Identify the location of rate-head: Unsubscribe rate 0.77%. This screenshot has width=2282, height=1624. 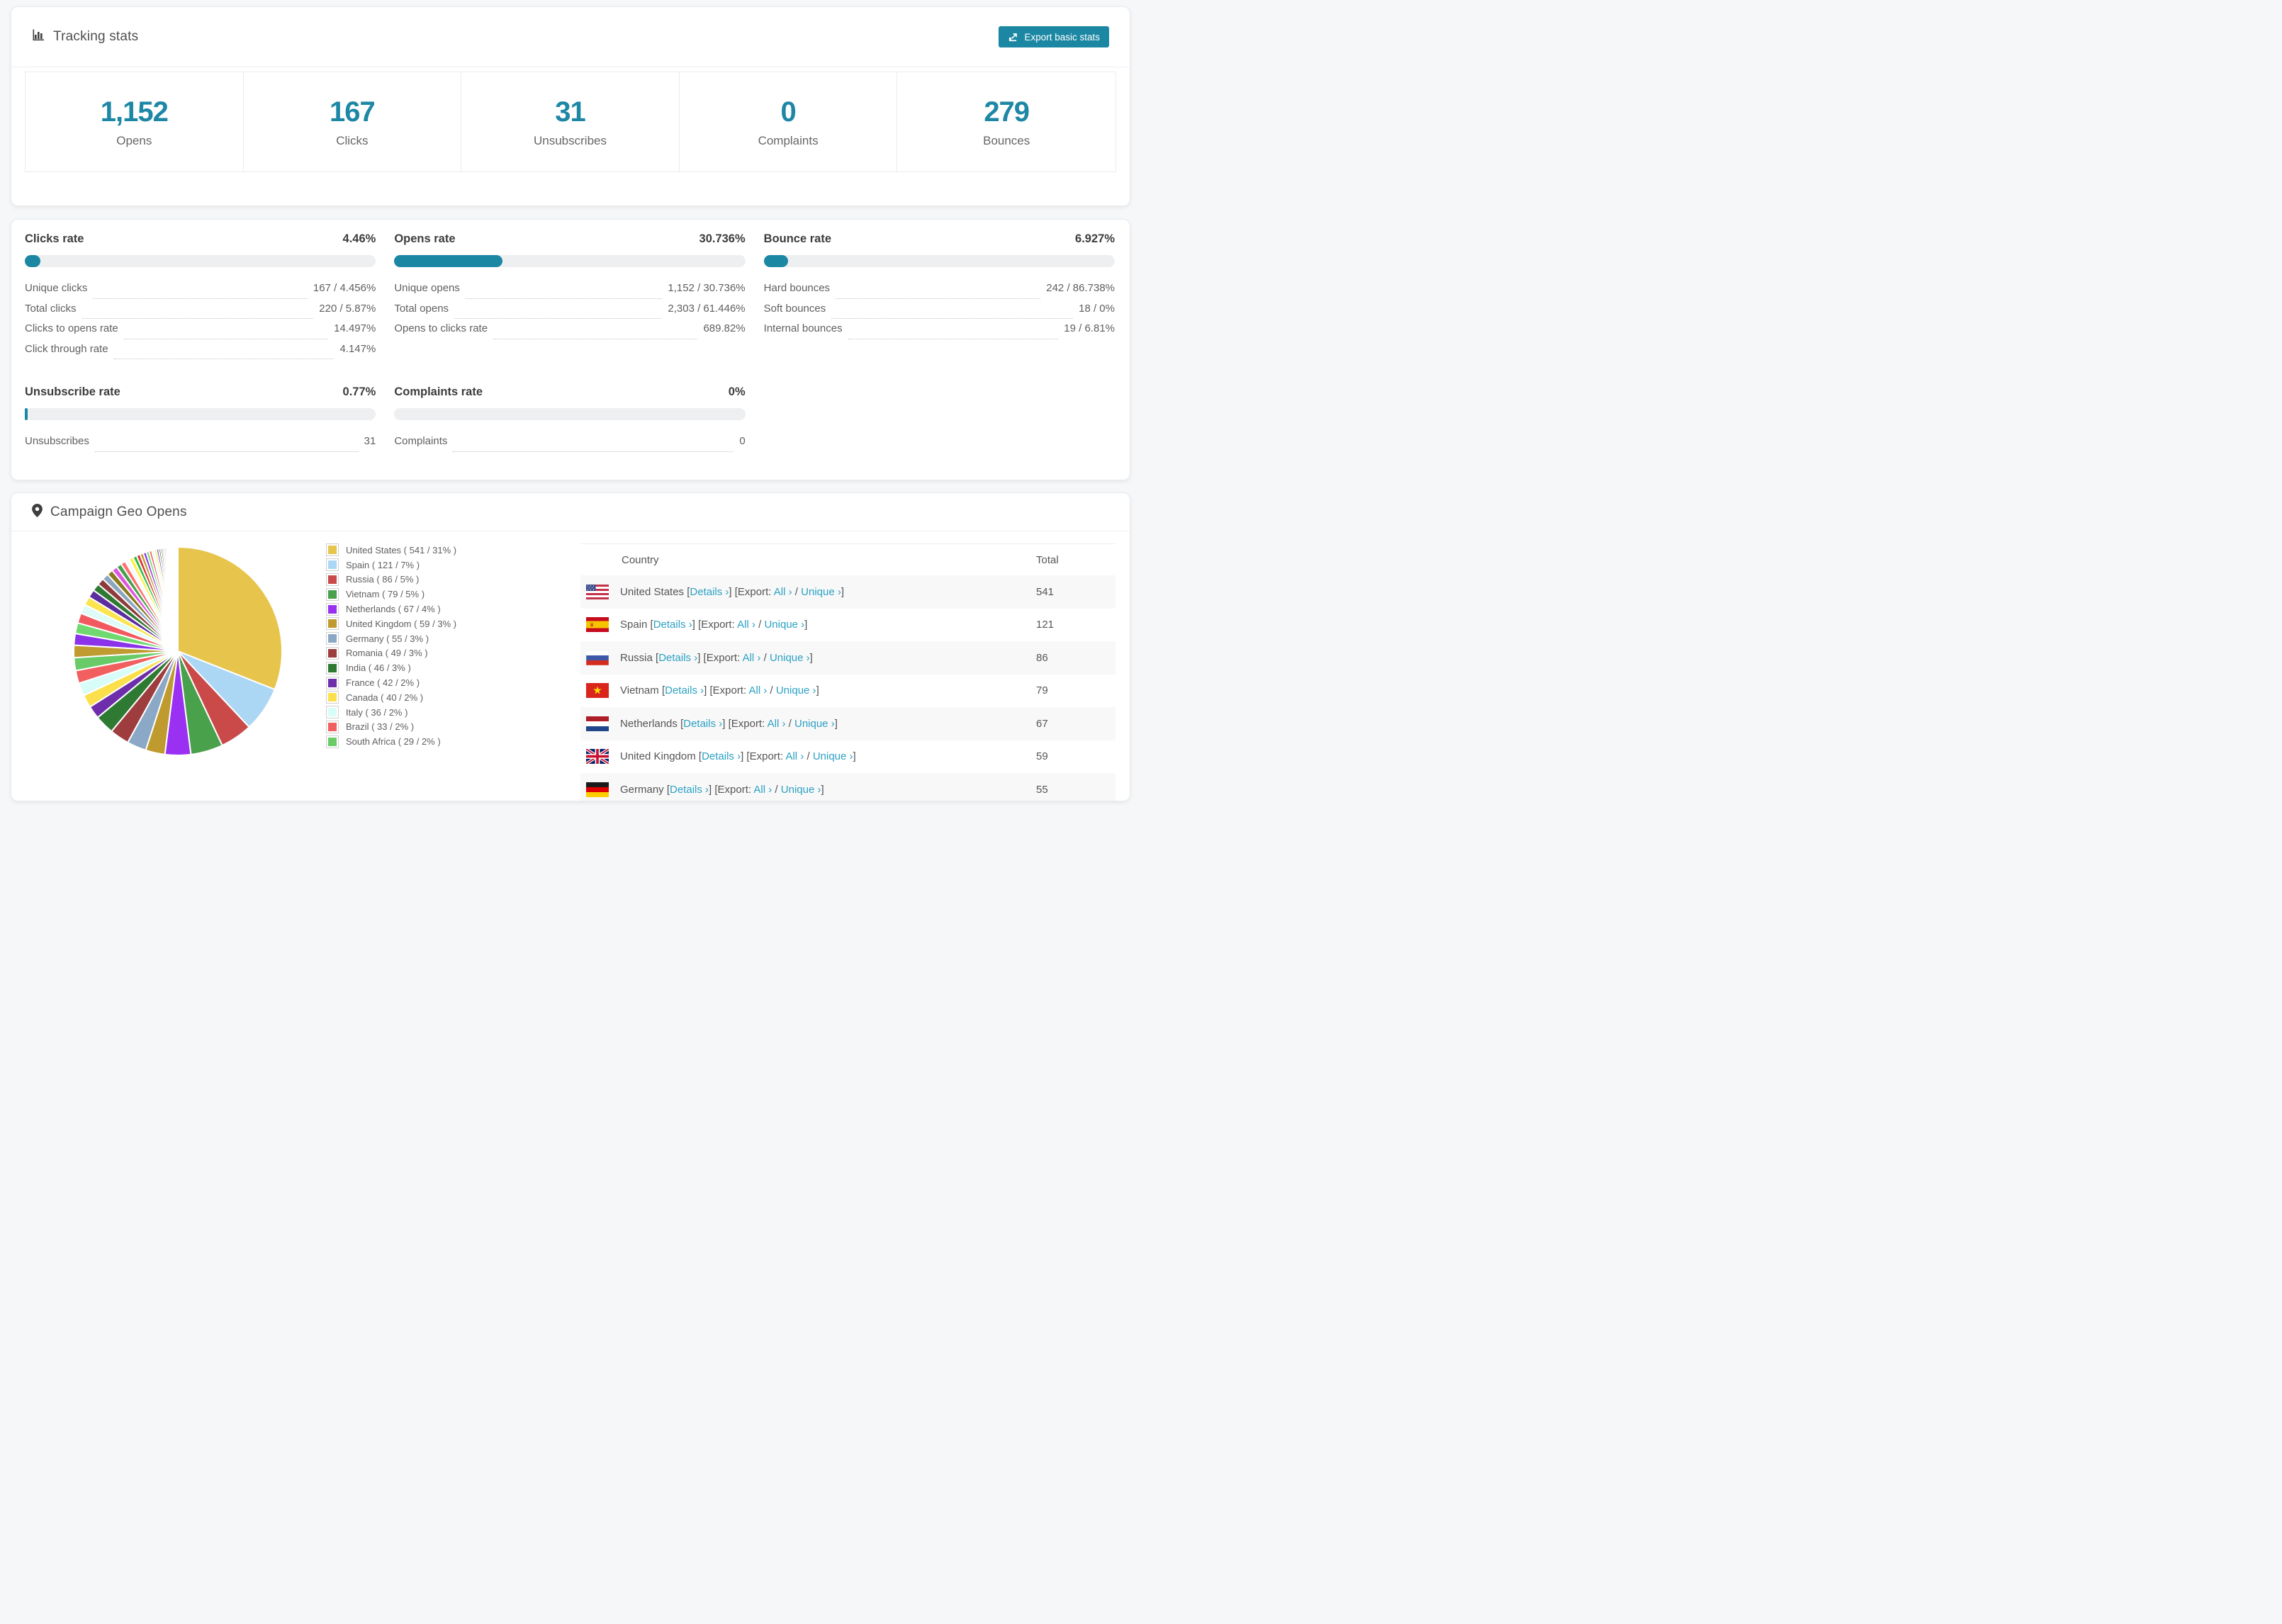
(201, 392).